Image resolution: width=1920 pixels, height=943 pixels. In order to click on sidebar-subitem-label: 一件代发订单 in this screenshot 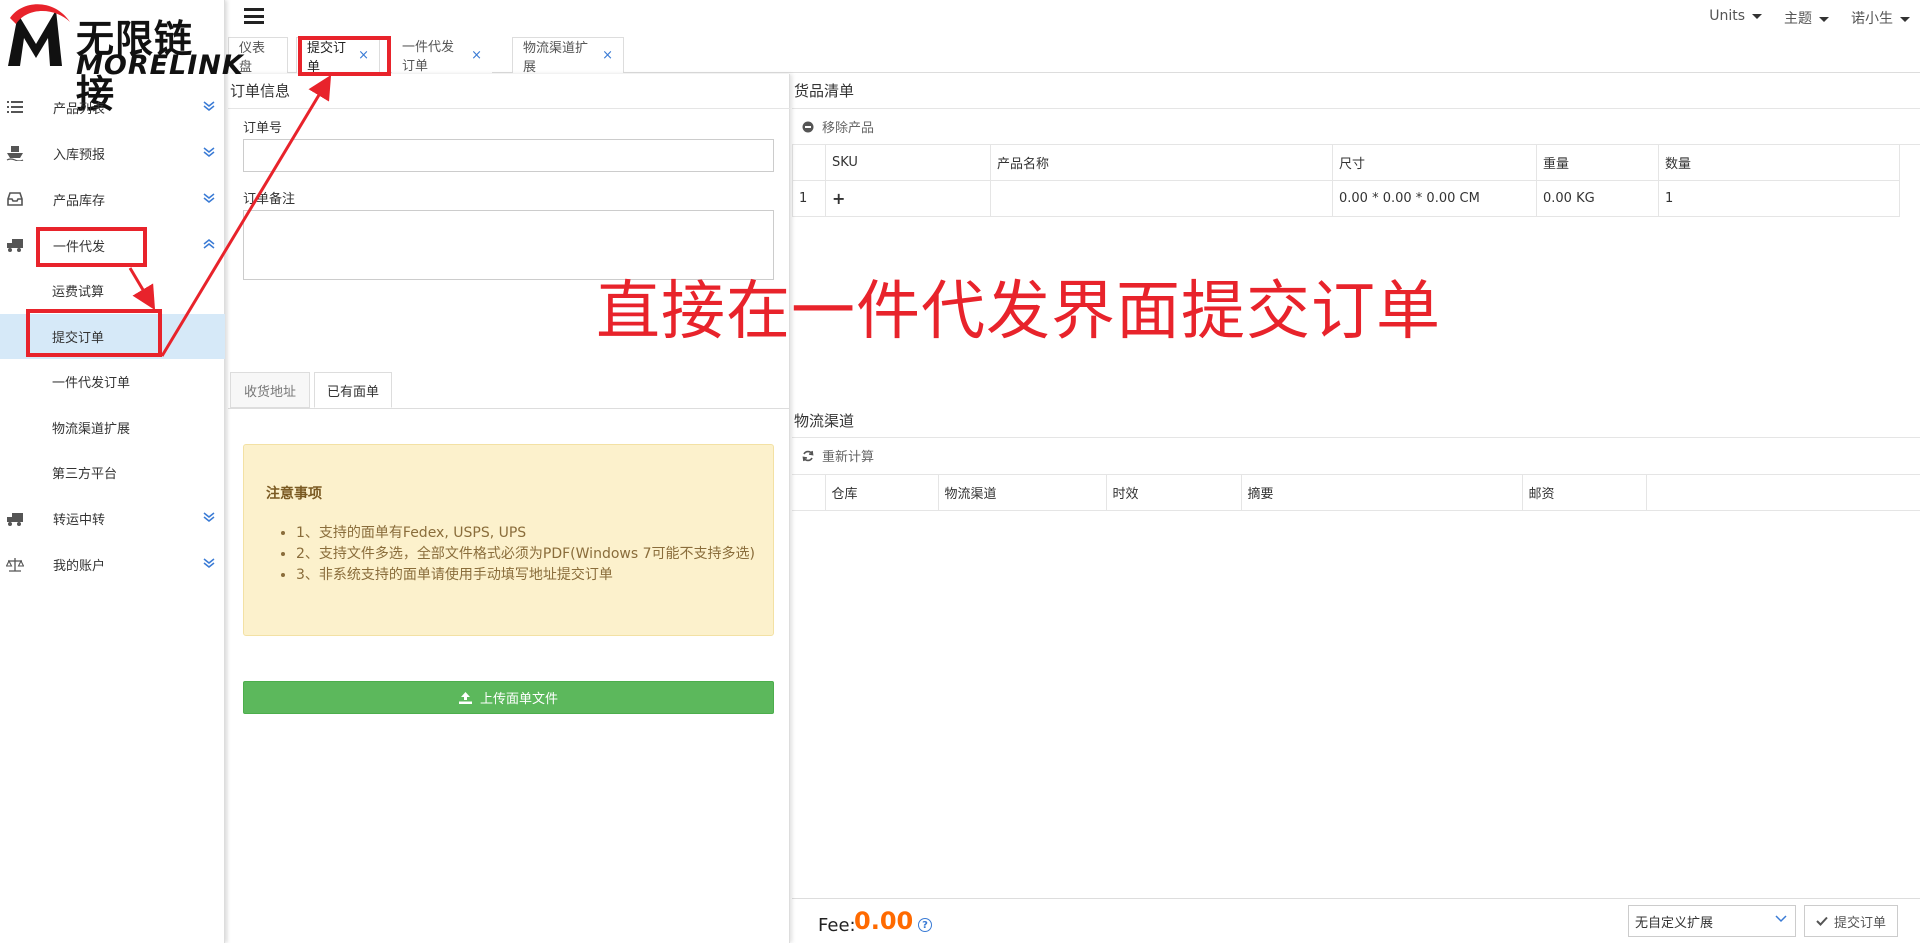, I will do `click(91, 384)`.